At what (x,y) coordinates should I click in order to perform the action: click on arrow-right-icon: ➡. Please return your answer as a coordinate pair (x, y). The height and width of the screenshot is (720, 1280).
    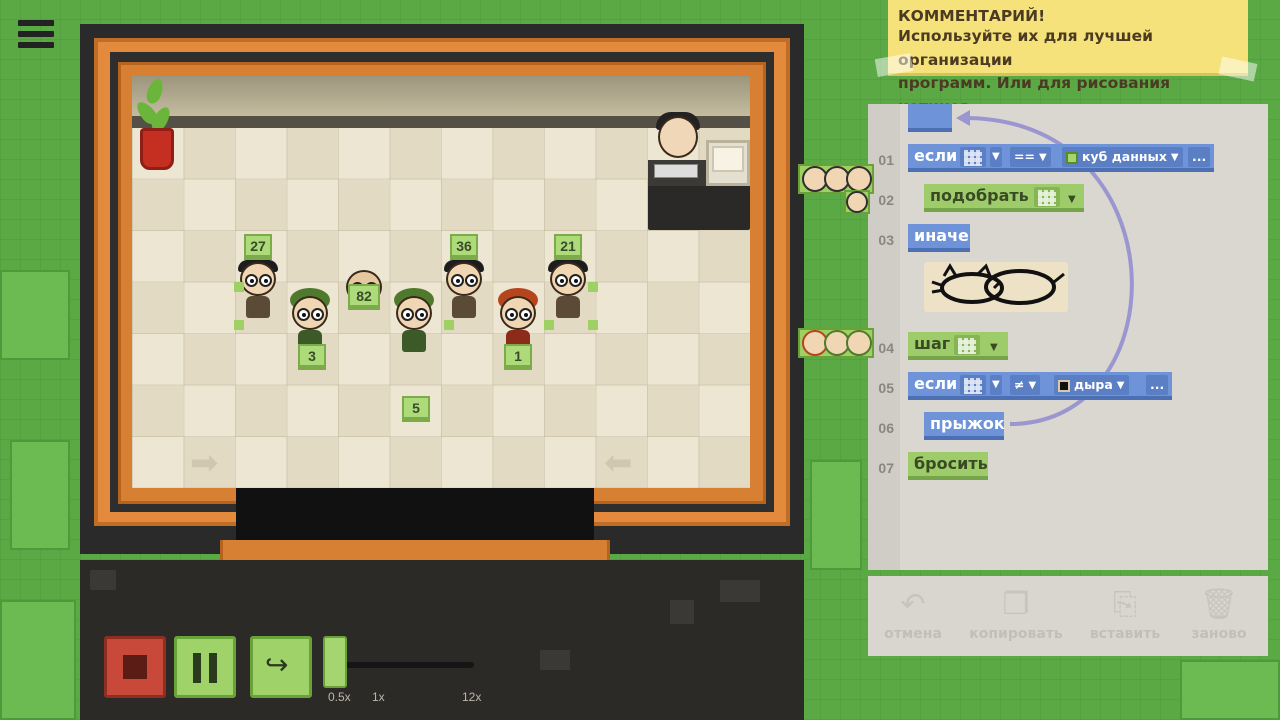
    Looking at the image, I should click on (204, 463).